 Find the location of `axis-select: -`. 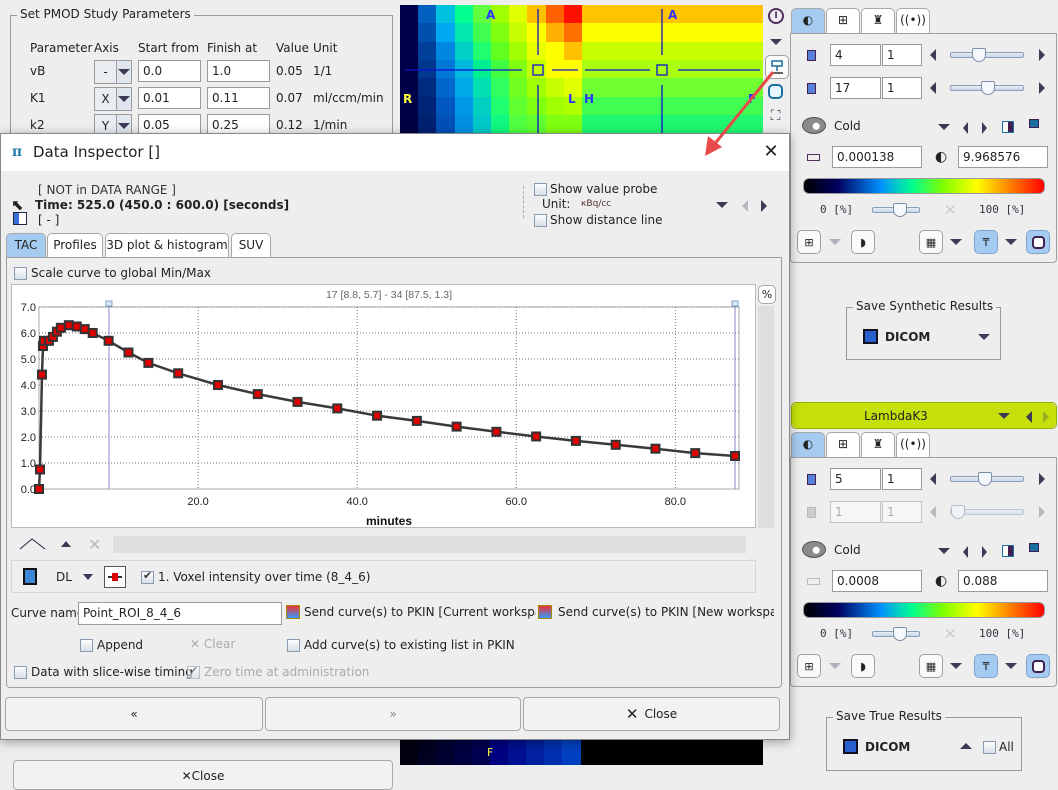

axis-select: - is located at coordinates (113, 72).